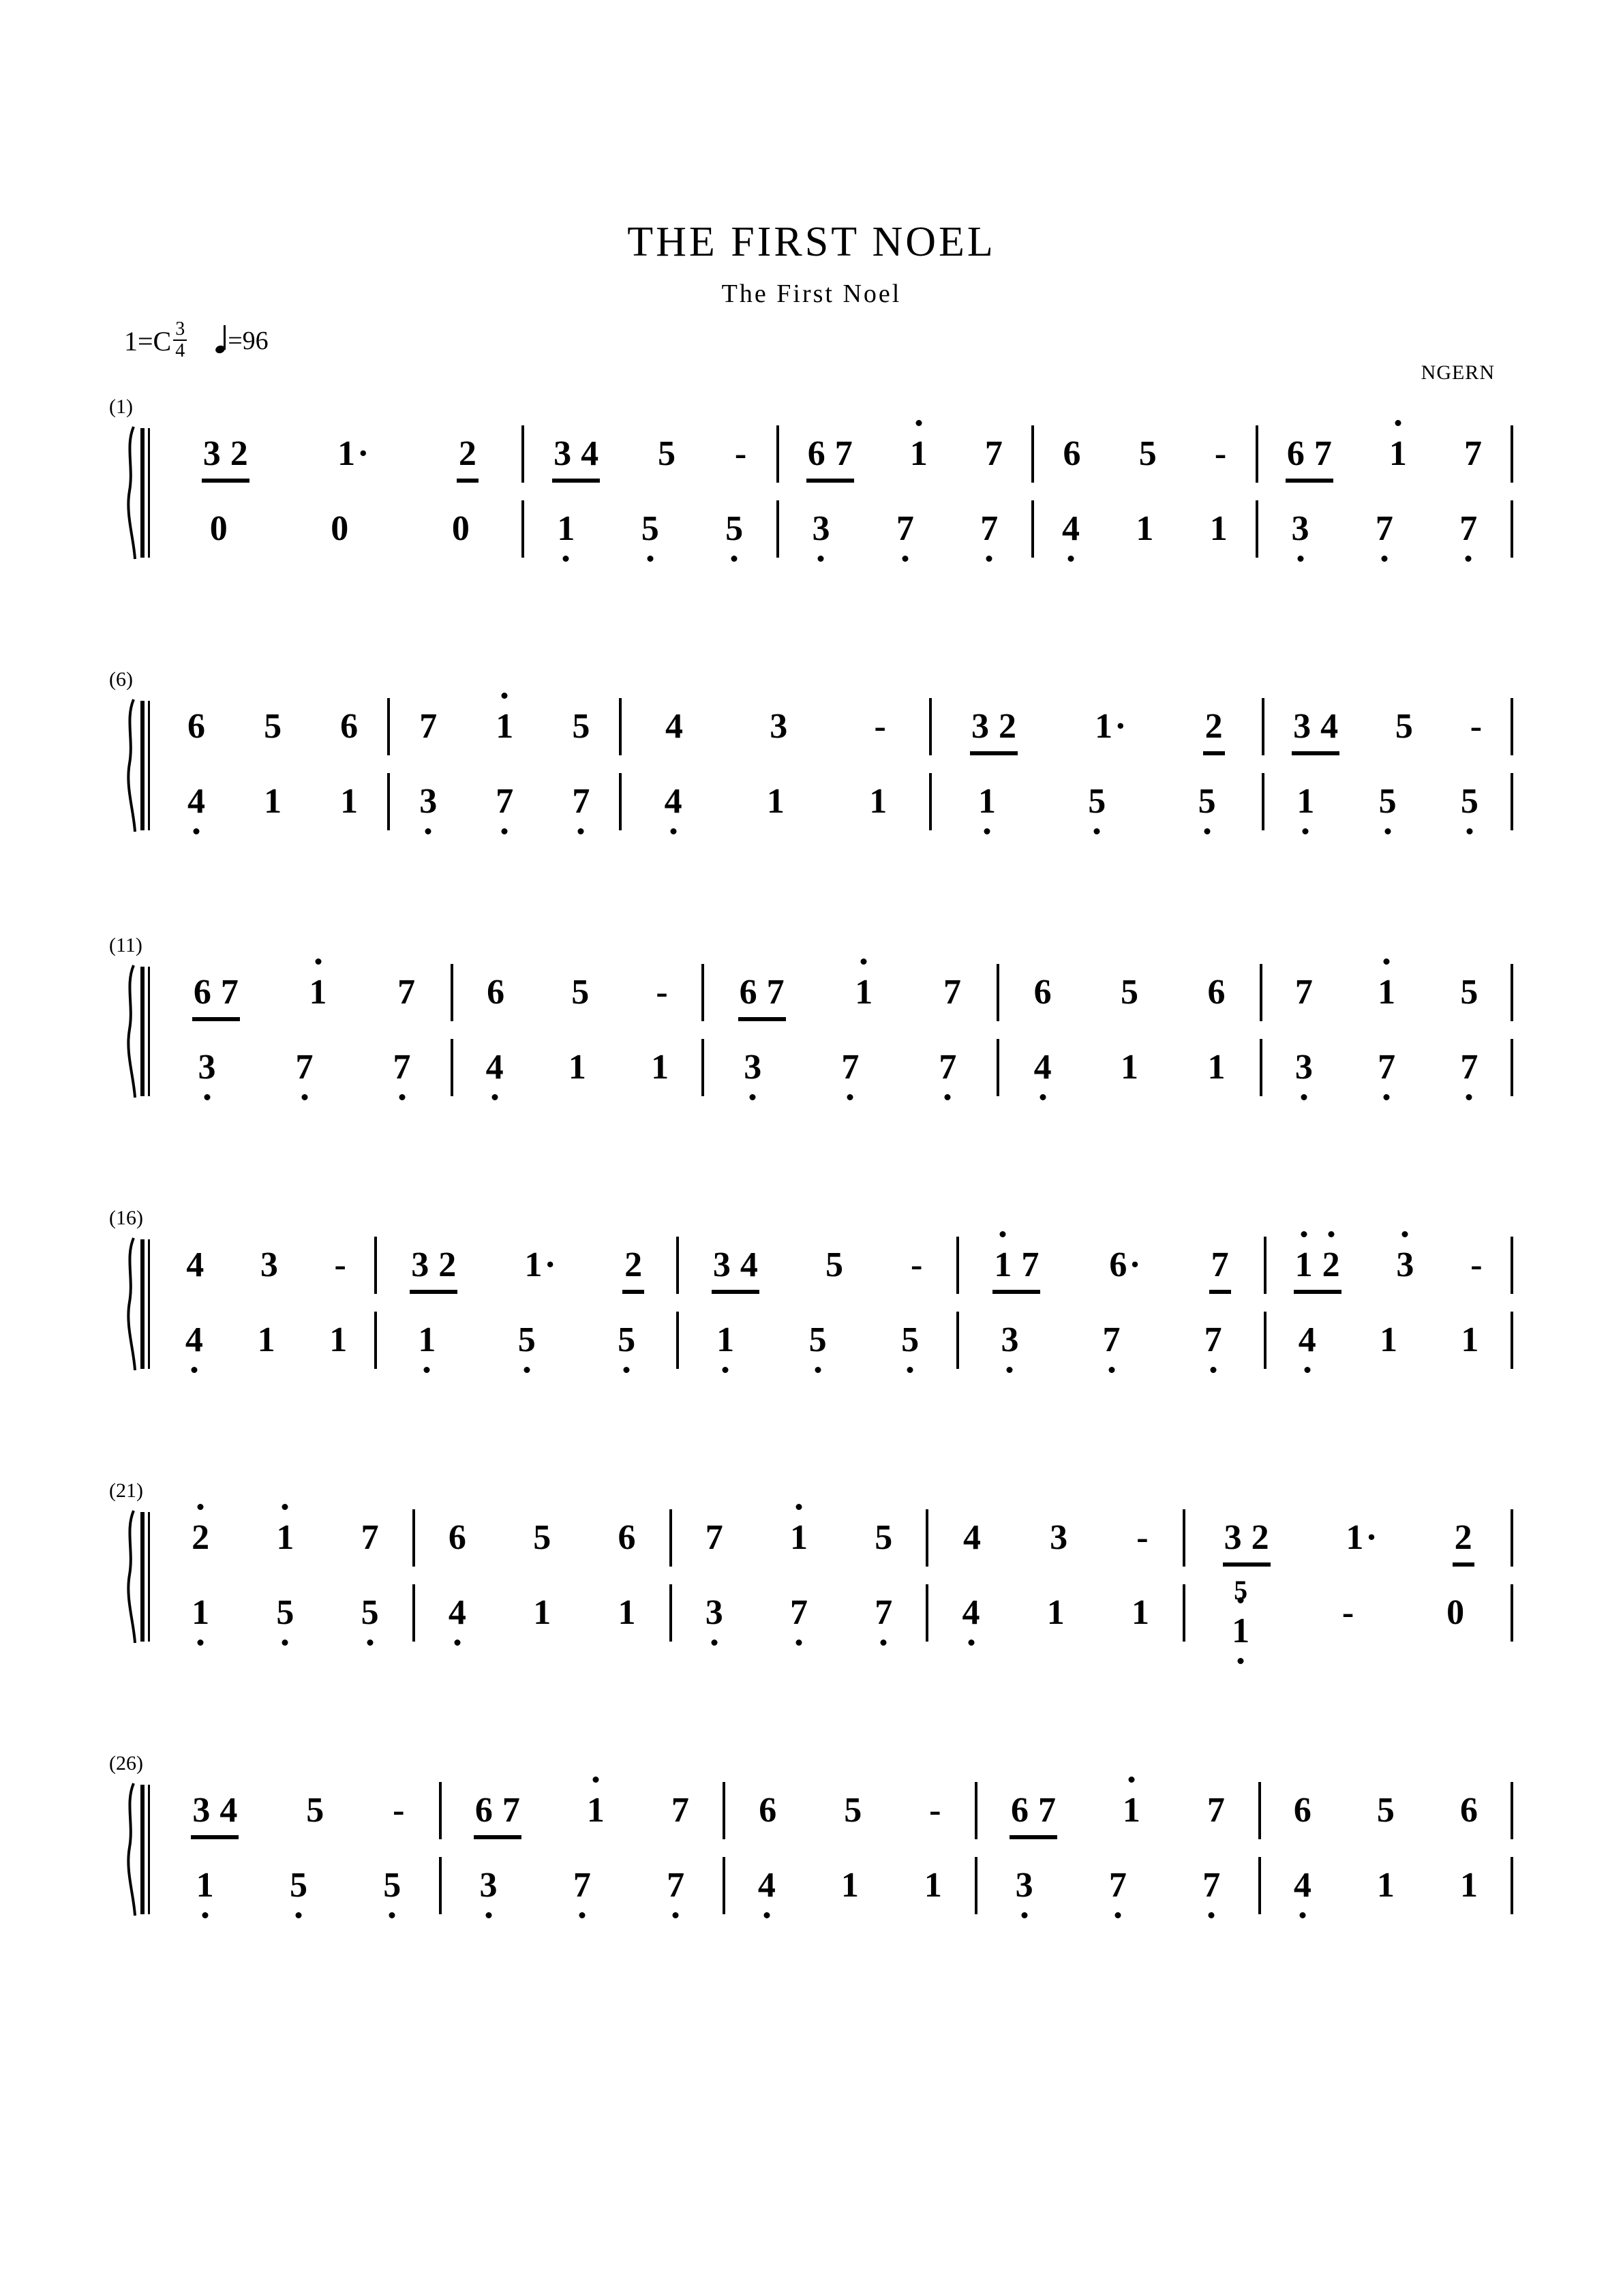 This screenshot has height=2296, width=1623. Describe the element at coordinates (835, 724) in the screenshot. I see `melody-row: 6 5 6 7 1 5 4 3-3 2 1· 2 3 4 5-` at that location.